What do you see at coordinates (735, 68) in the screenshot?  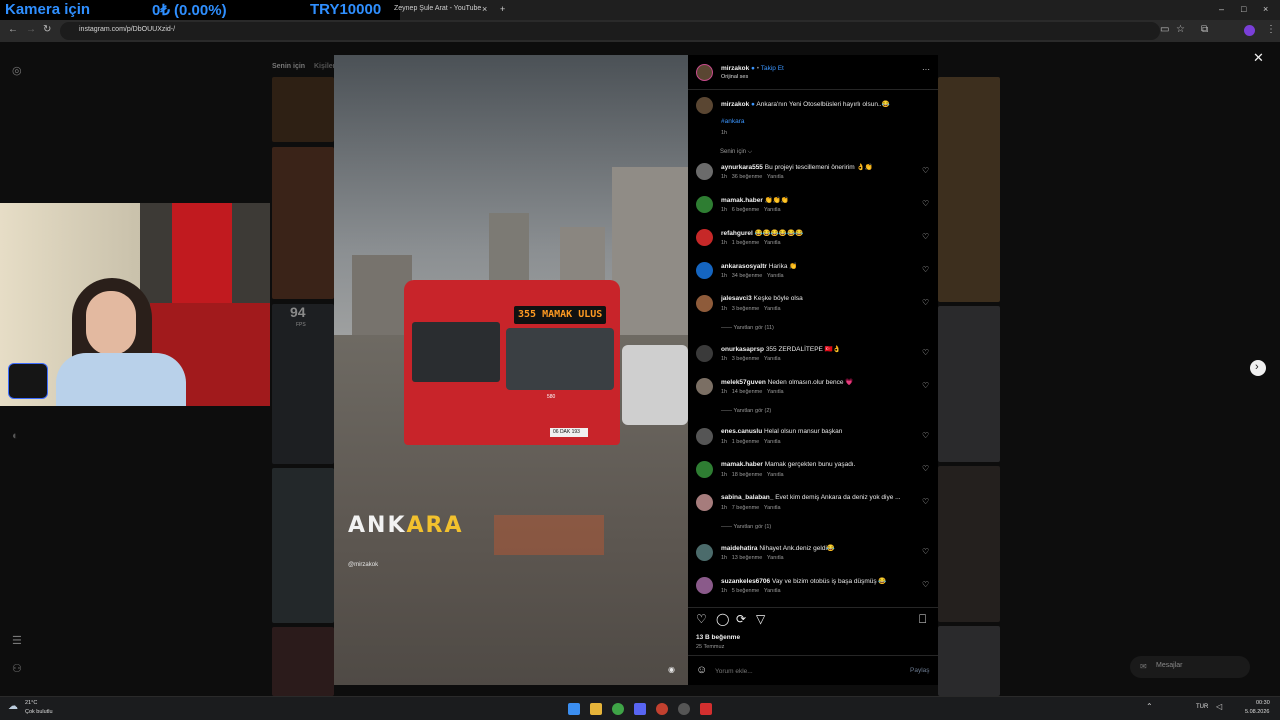 I see `author-username: mirzakok` at bounding box center [735, 68].